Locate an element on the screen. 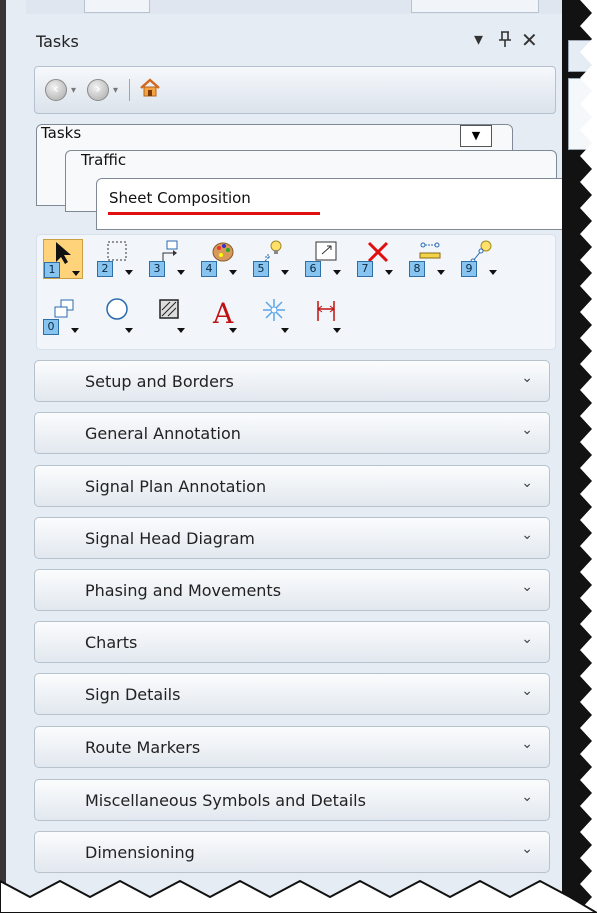 Image resolution: width=597 pixels, height=913 pixels. tab-tasks-label: Tasks is located at coordinates (61, 133).